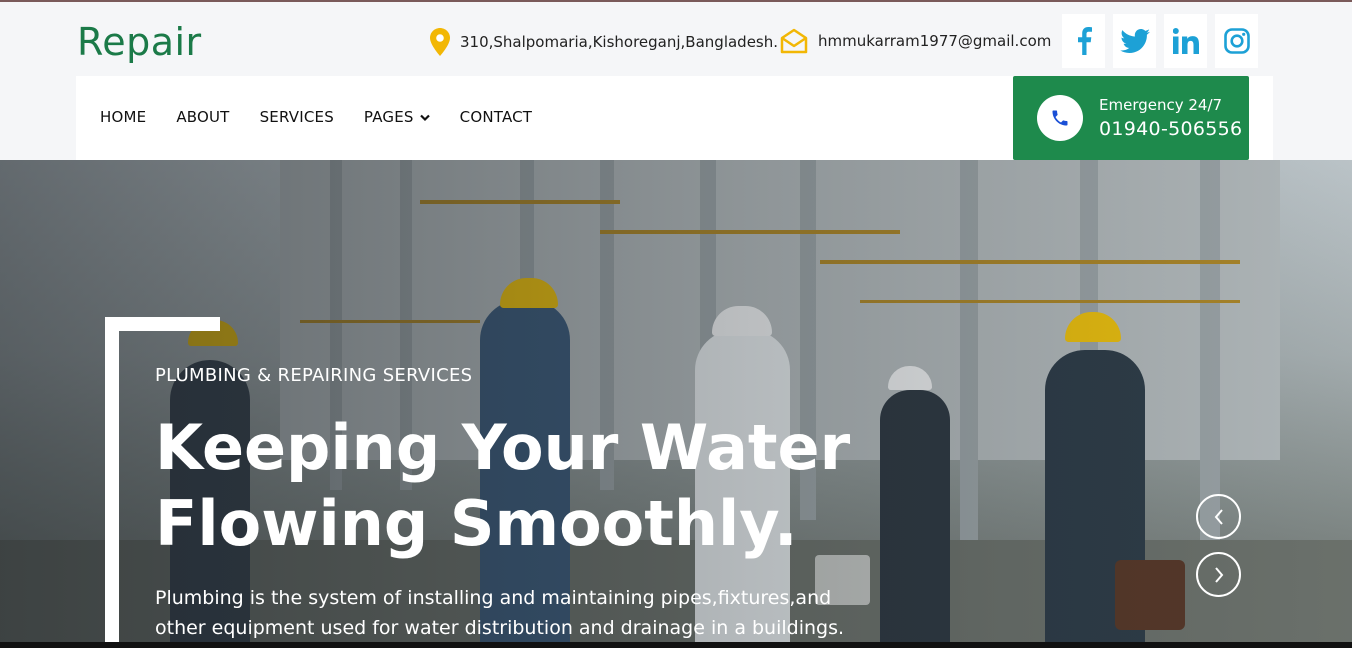 The image size is (1352, 648). Describe the element at coordinates (1171, 129) in the screenshot. I see `emergency-number: 01940-506556` at that location.